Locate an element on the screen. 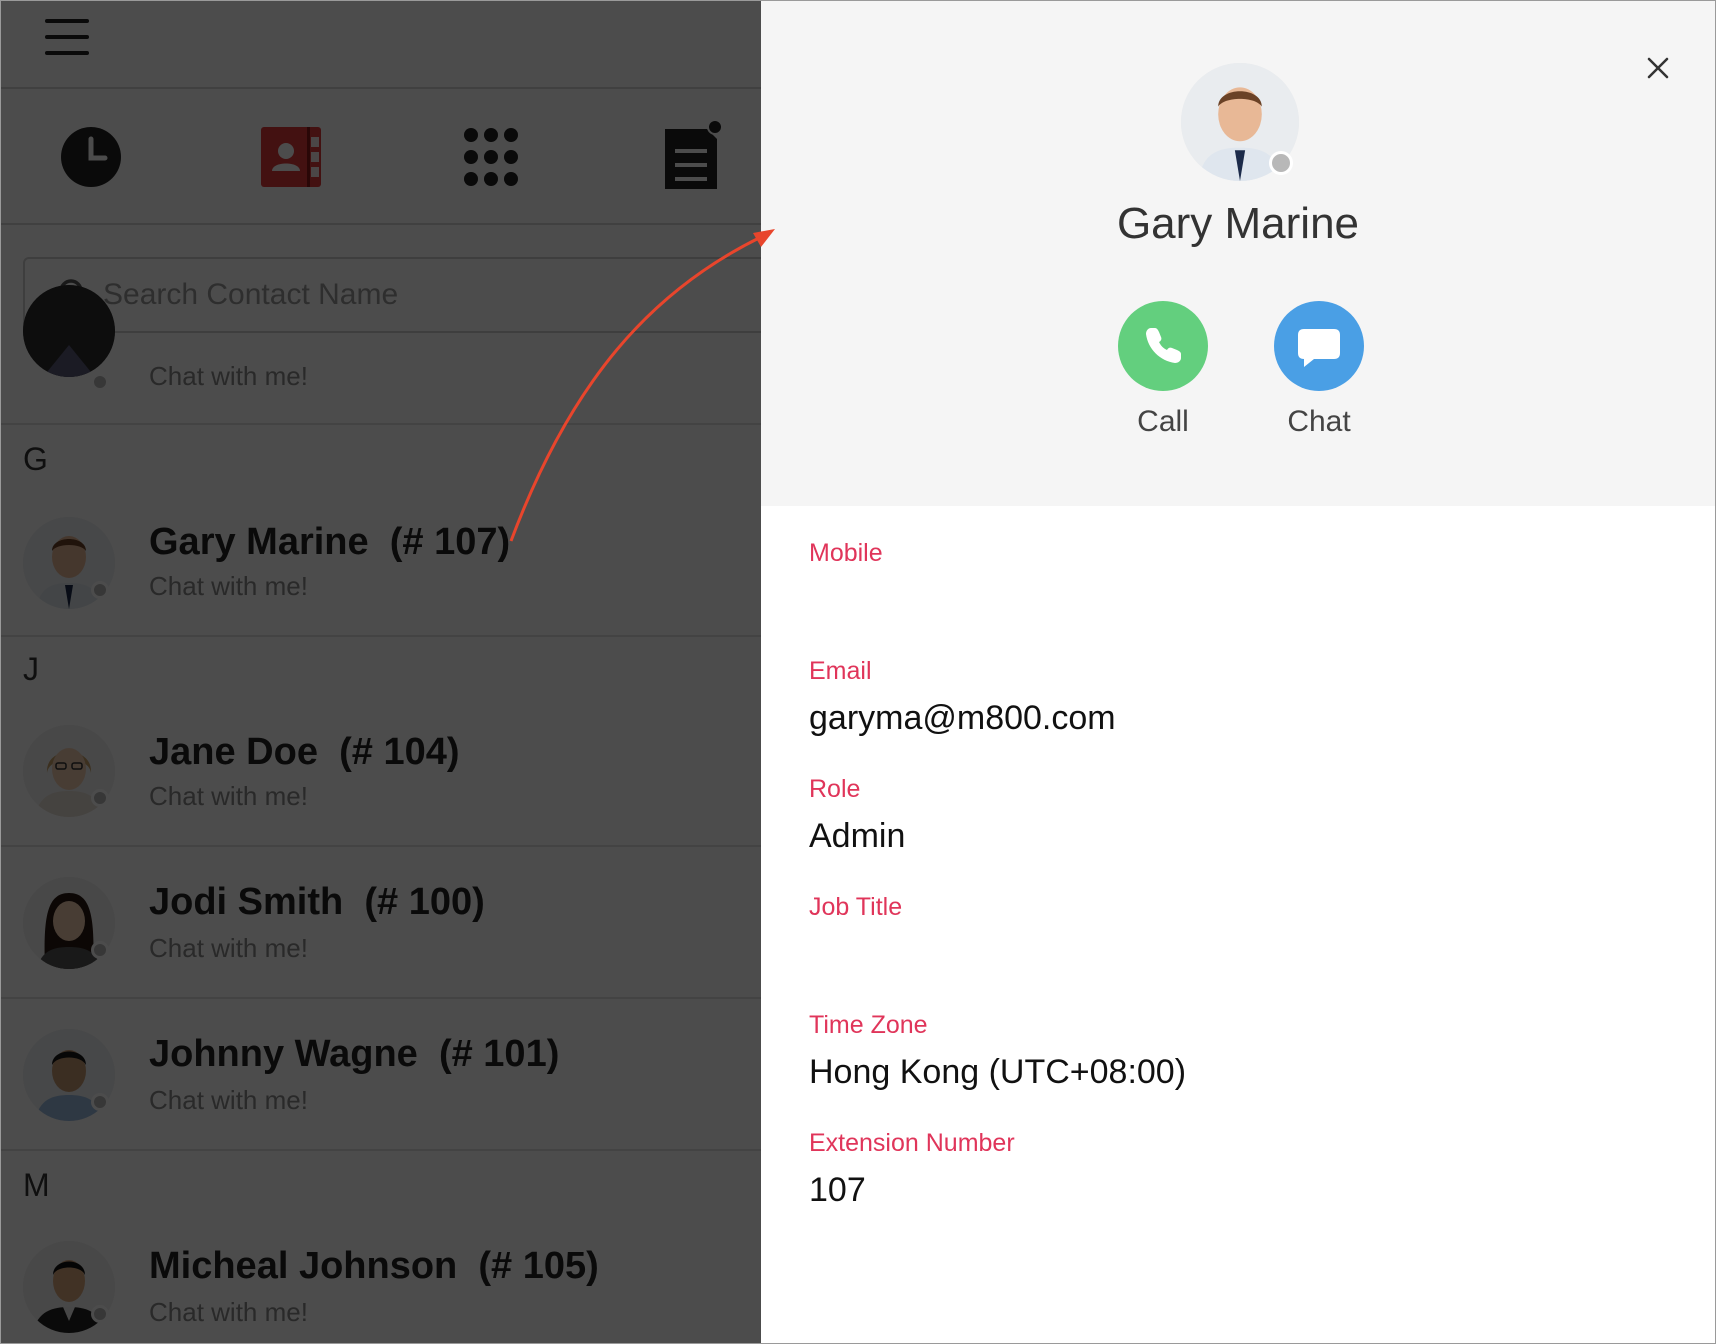 This screenshot has height=1344, width=1716. chat-label: Chat is located at coordinates (1319, 421).